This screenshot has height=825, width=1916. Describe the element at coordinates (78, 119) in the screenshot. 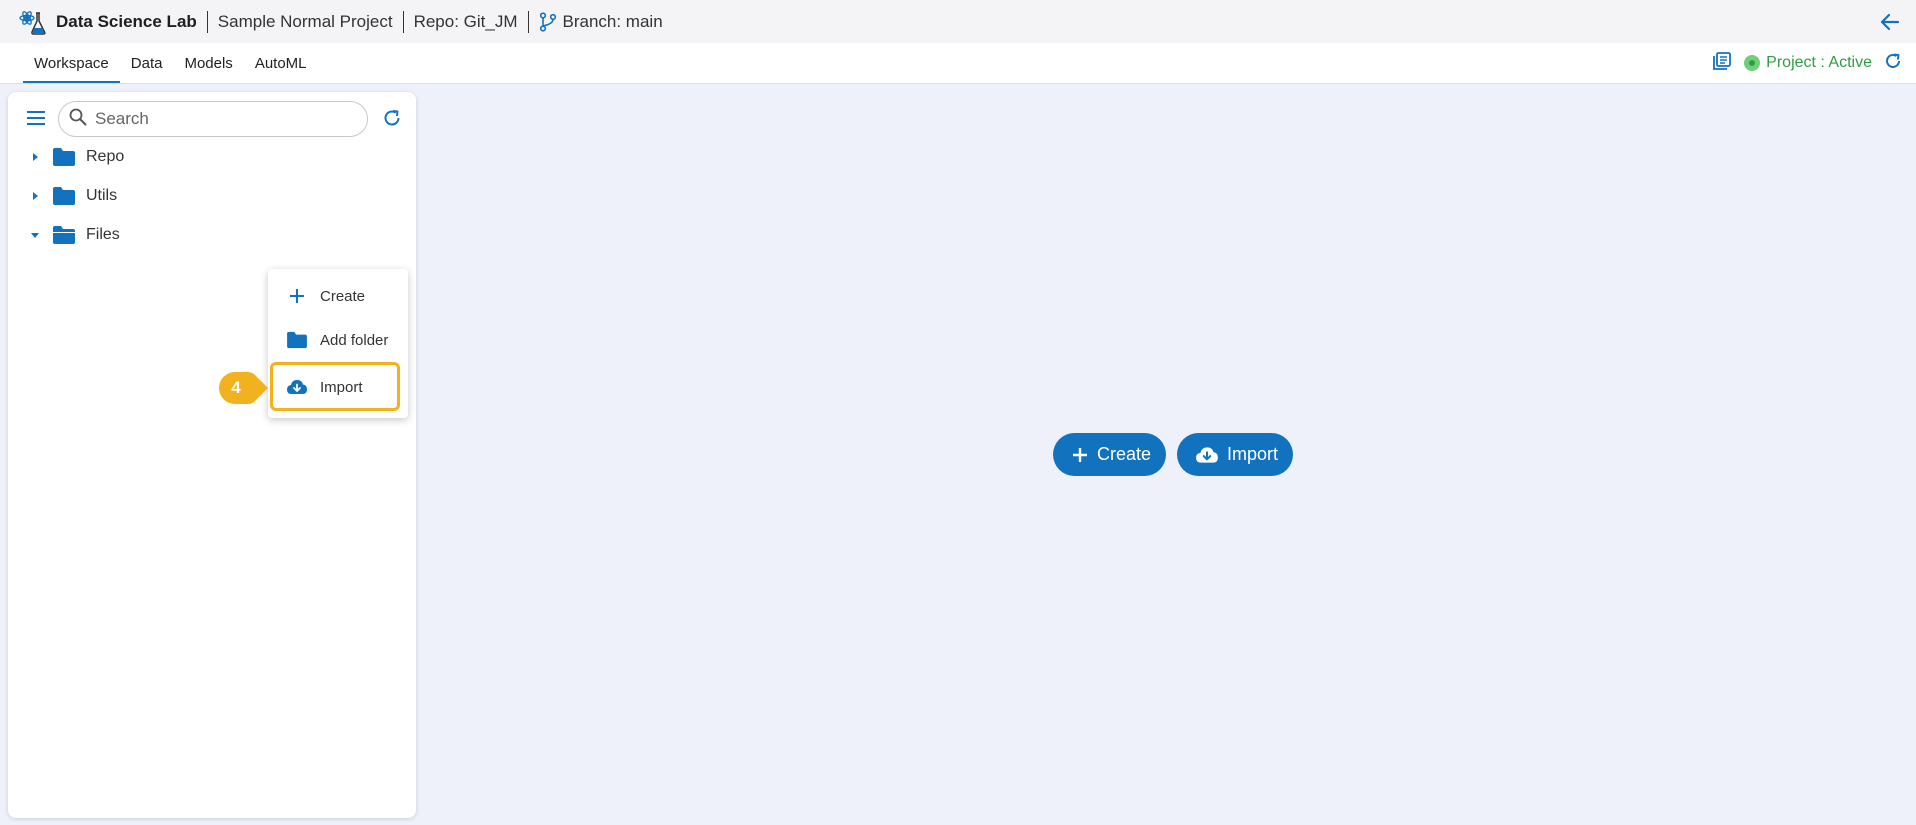

I see `search-icon` at that location.